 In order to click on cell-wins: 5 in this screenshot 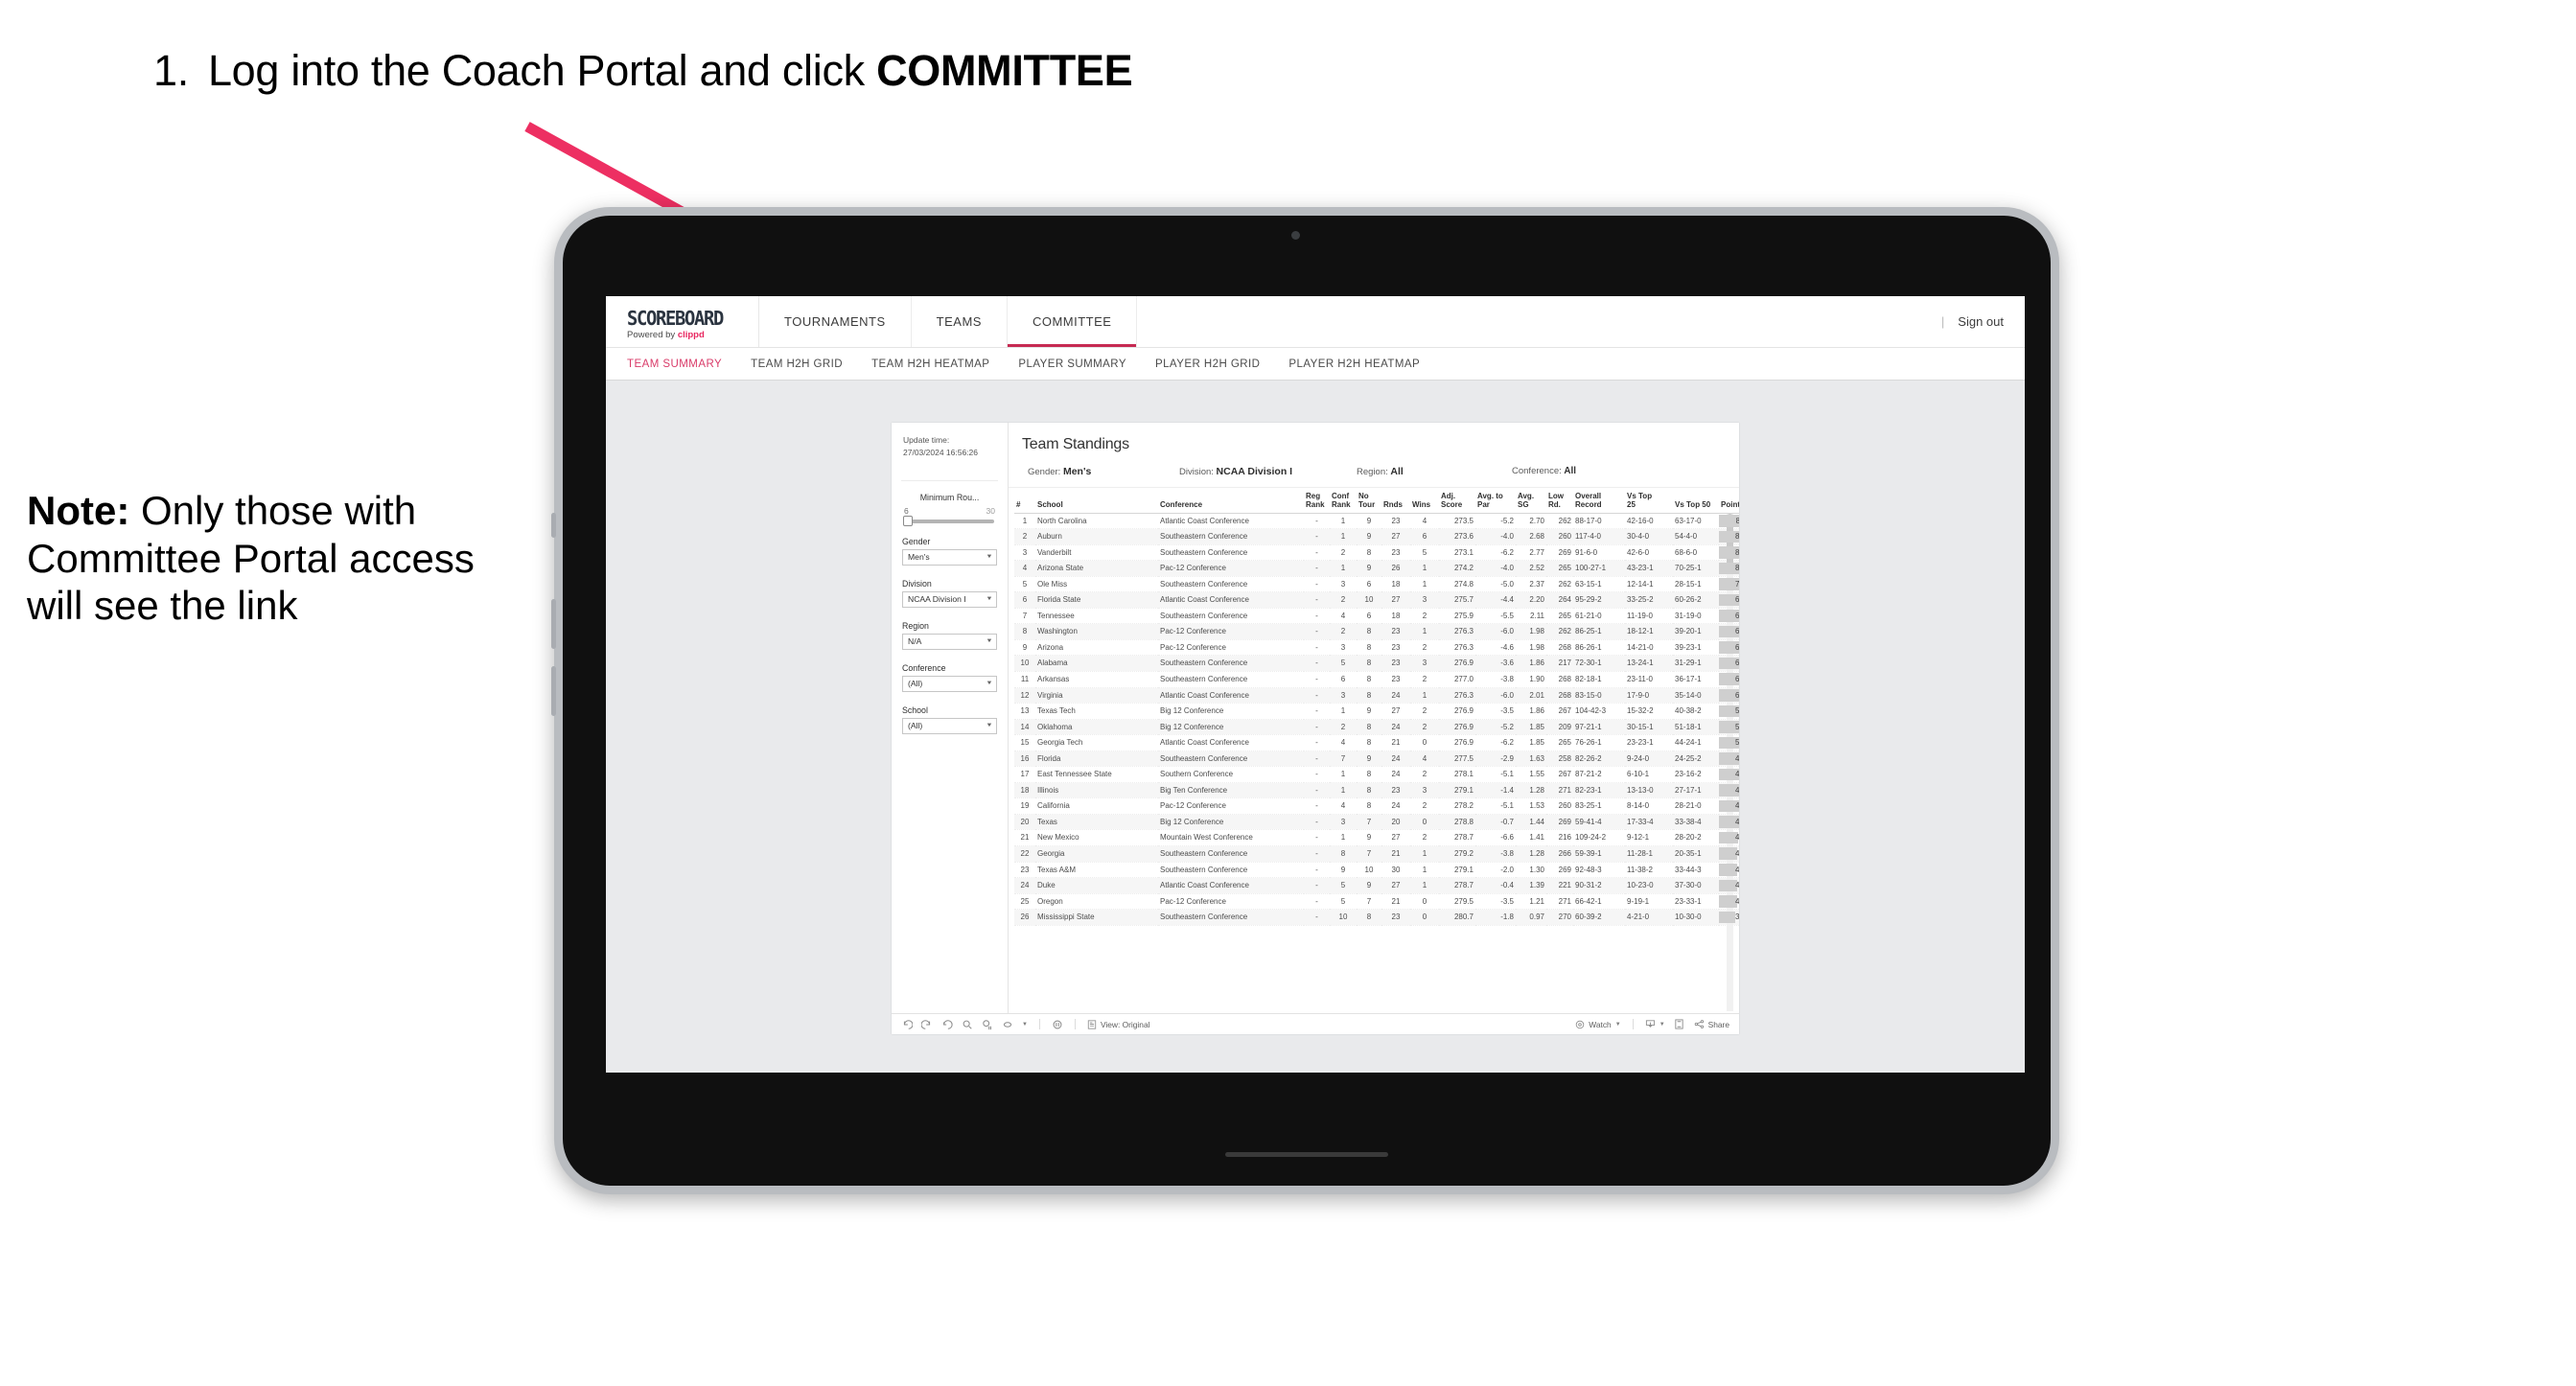, I will do `click(1425, 553)`.